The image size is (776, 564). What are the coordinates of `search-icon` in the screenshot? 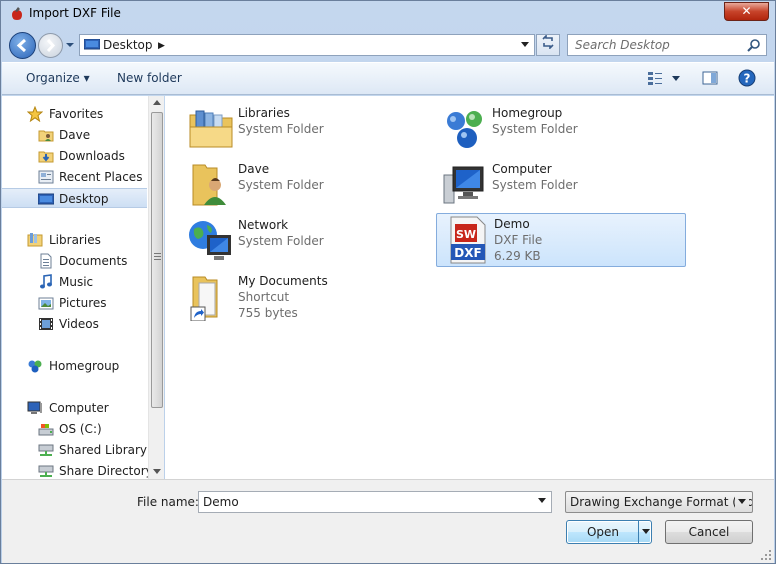 It's located at (754, 45).